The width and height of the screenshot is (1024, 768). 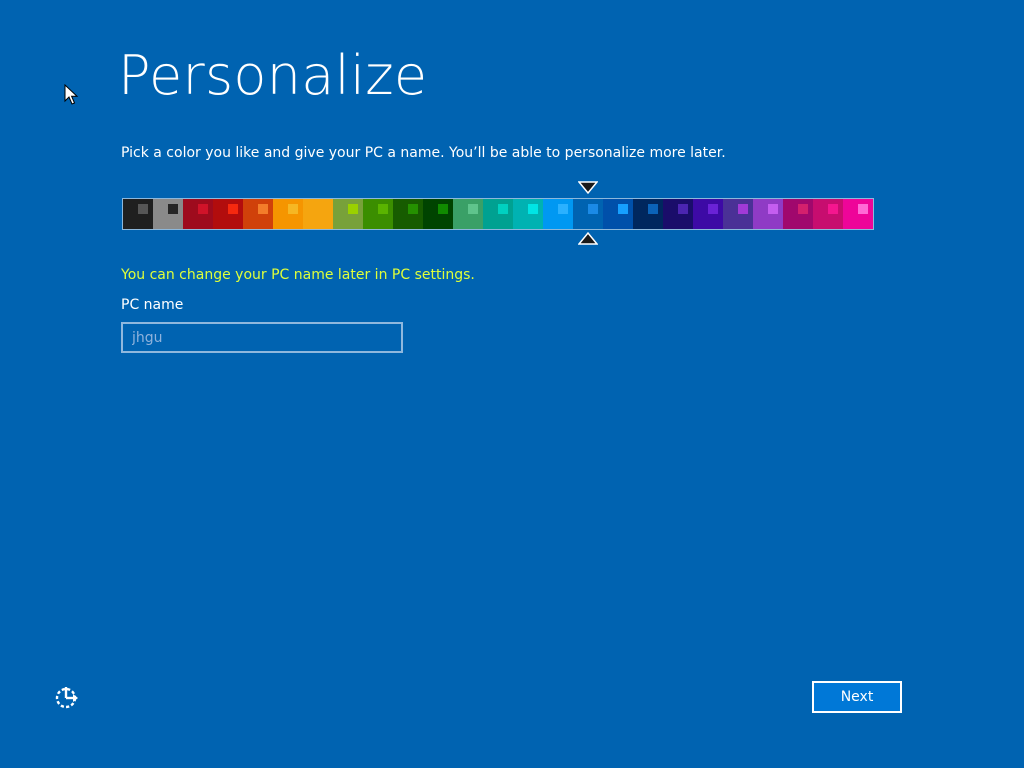 I want to click on color-picker, so click(x=498, y=214).